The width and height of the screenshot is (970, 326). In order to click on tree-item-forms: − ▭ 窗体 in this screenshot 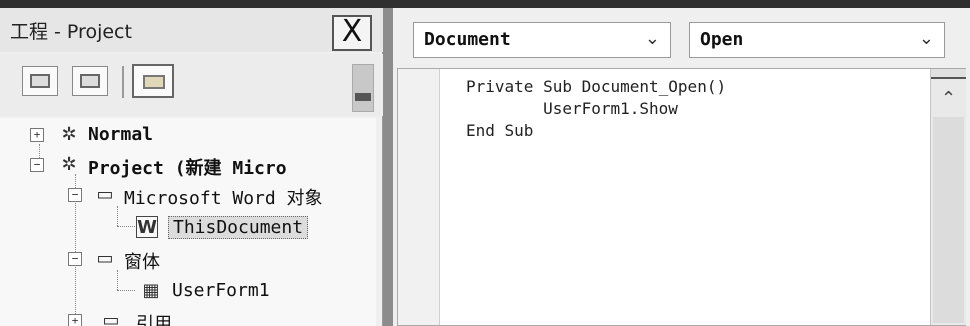, I will do `click(188, 260)`.